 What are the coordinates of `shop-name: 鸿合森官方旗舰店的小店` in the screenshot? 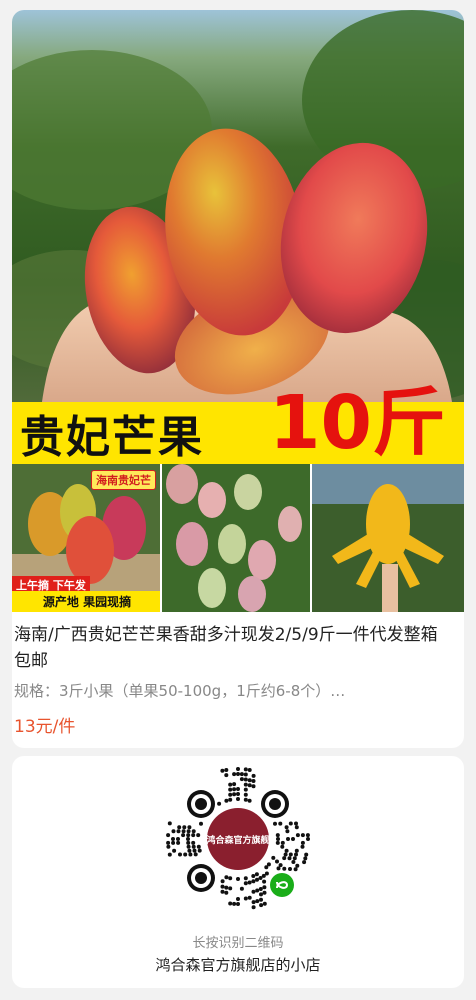 It's located at (238, 964).